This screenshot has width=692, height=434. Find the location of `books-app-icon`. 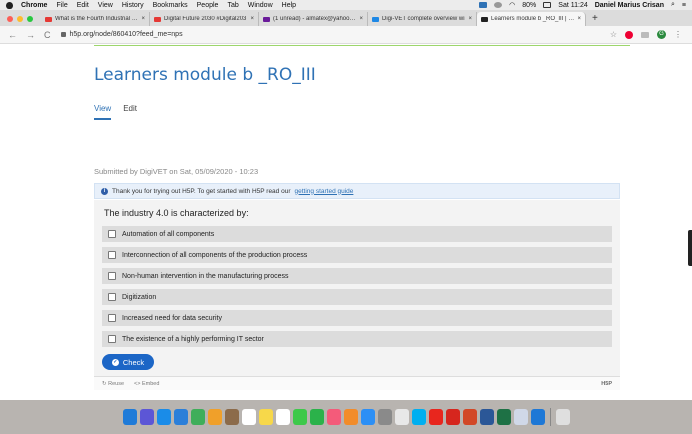

books-app-icon is located at coordinates (350, 417).